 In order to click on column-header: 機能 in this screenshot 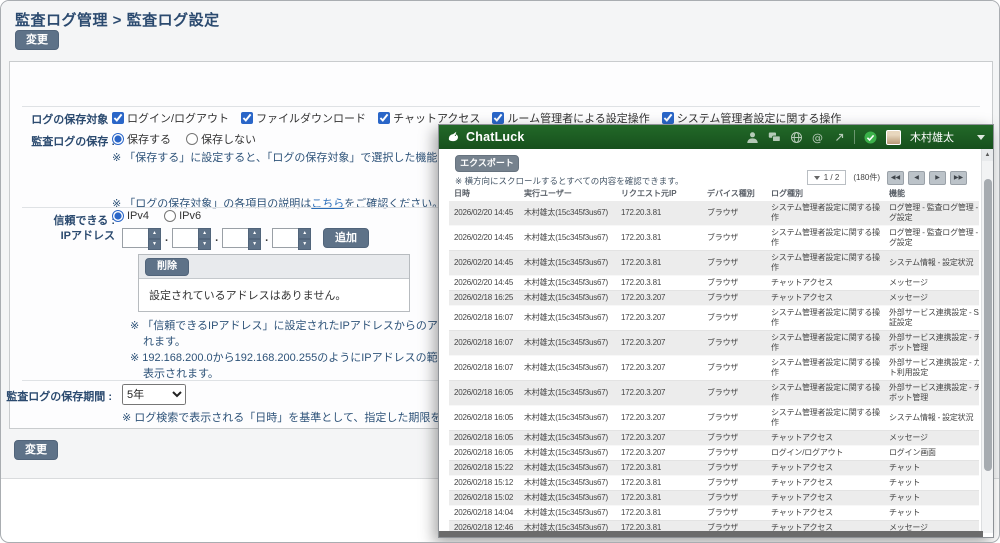, I will do `click(931, 193)`.